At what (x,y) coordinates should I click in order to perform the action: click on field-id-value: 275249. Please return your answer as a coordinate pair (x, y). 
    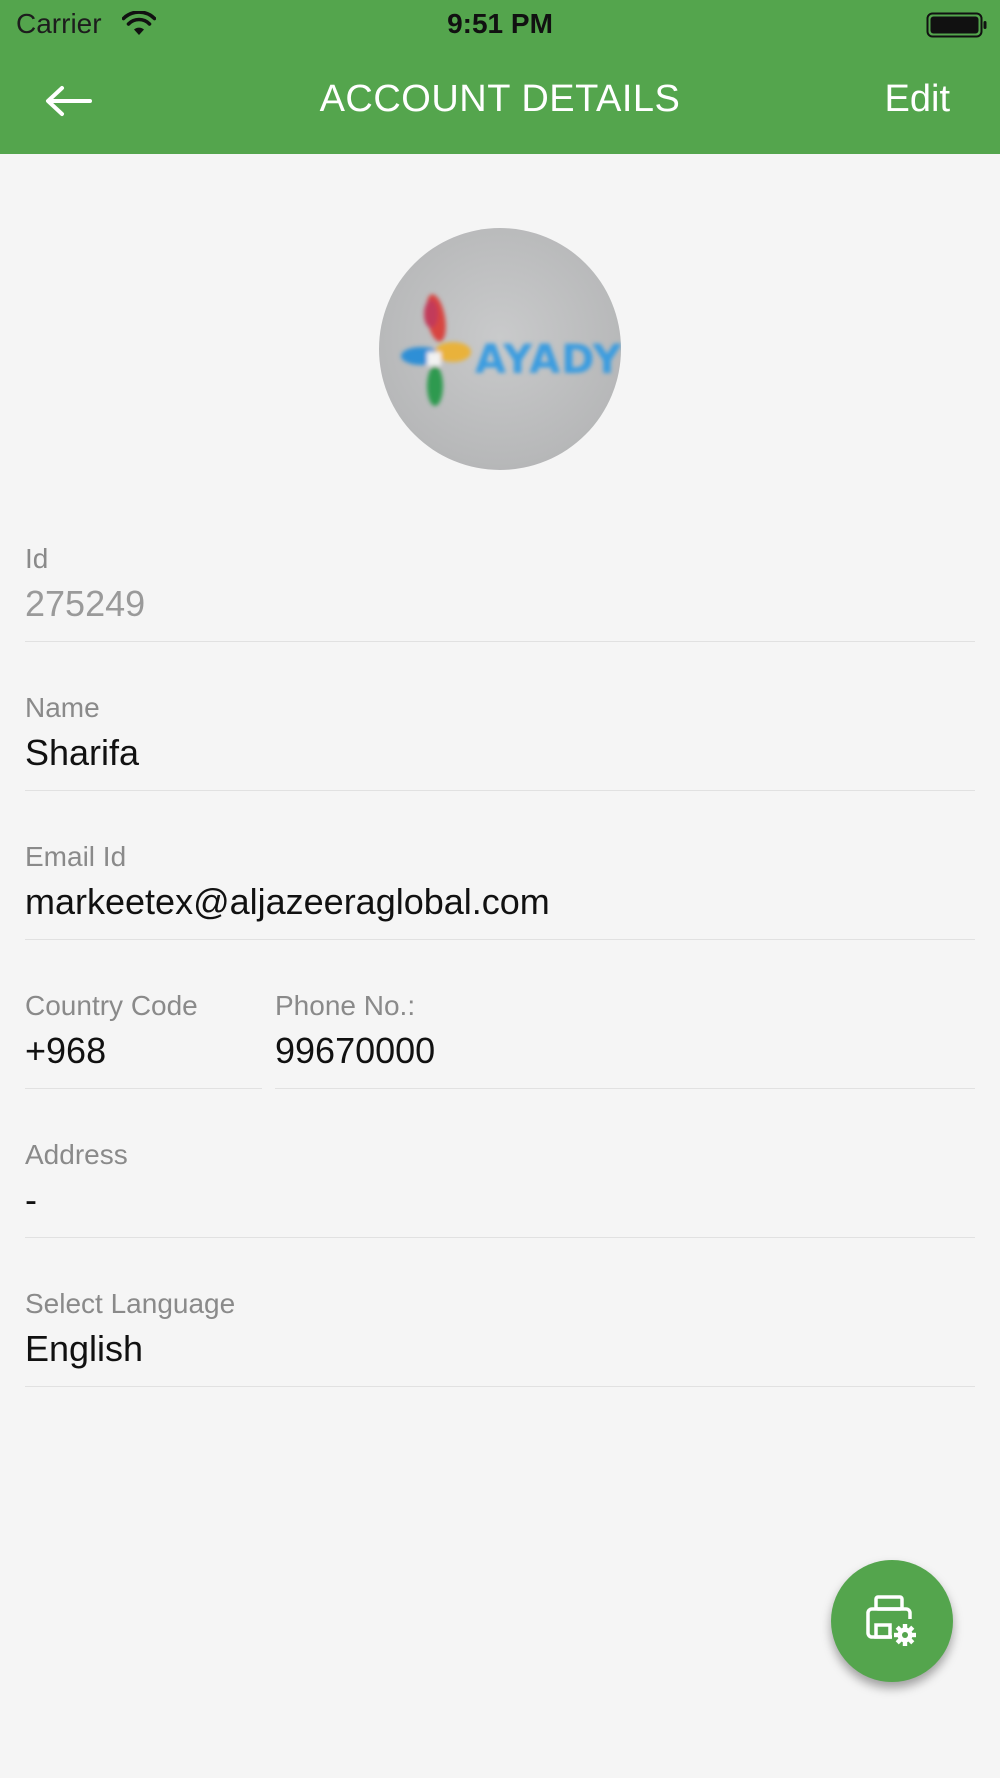
    Looking at the image, I should click on (85, 603).